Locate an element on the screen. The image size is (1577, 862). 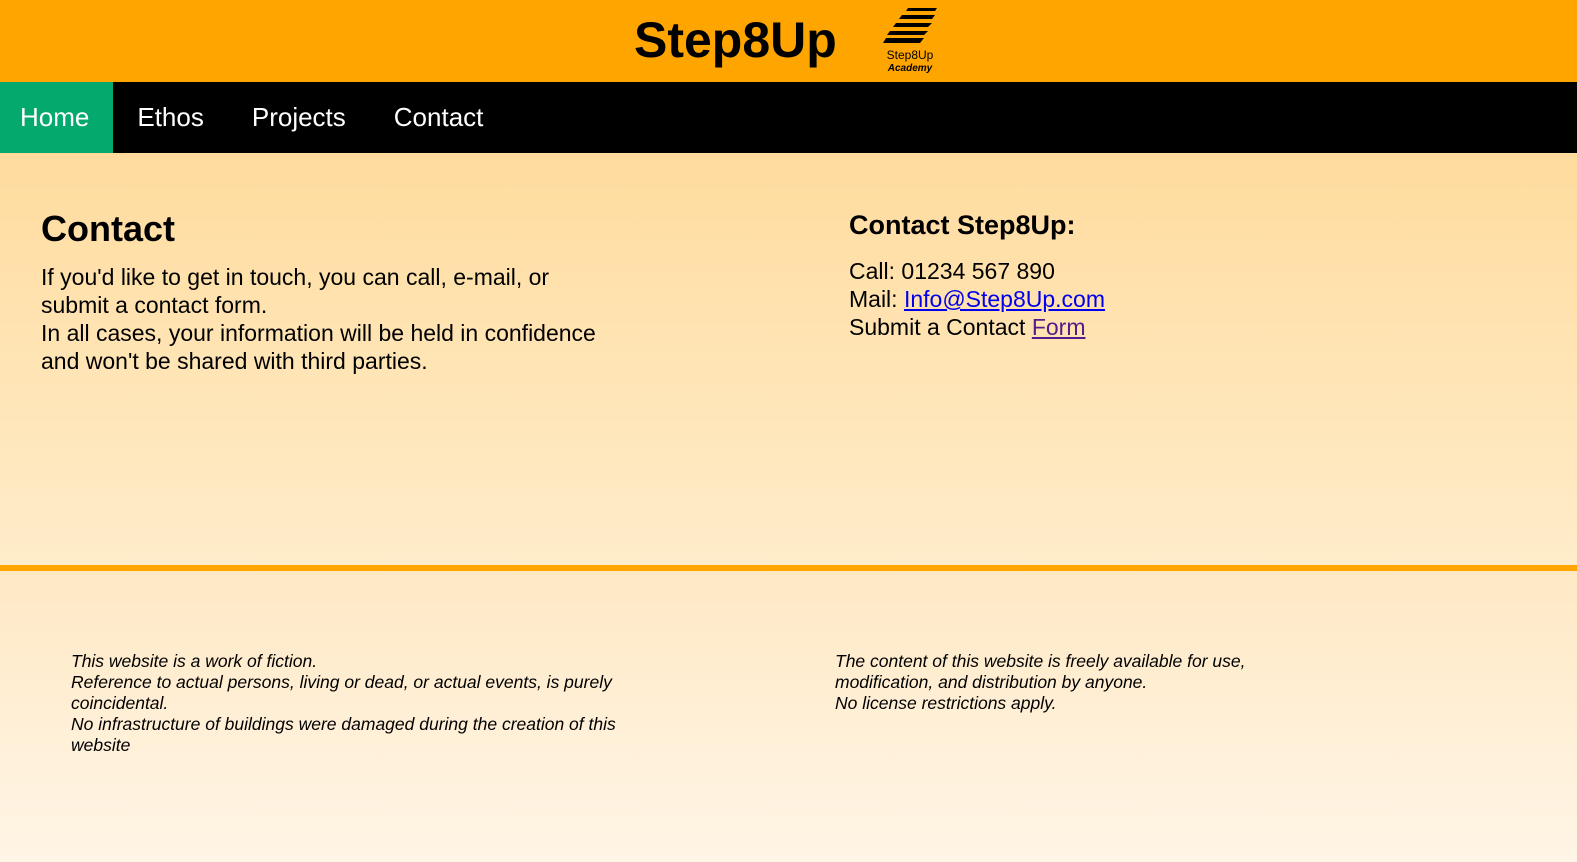
footer-line: coincidental. is located at coordinates (120, 703).